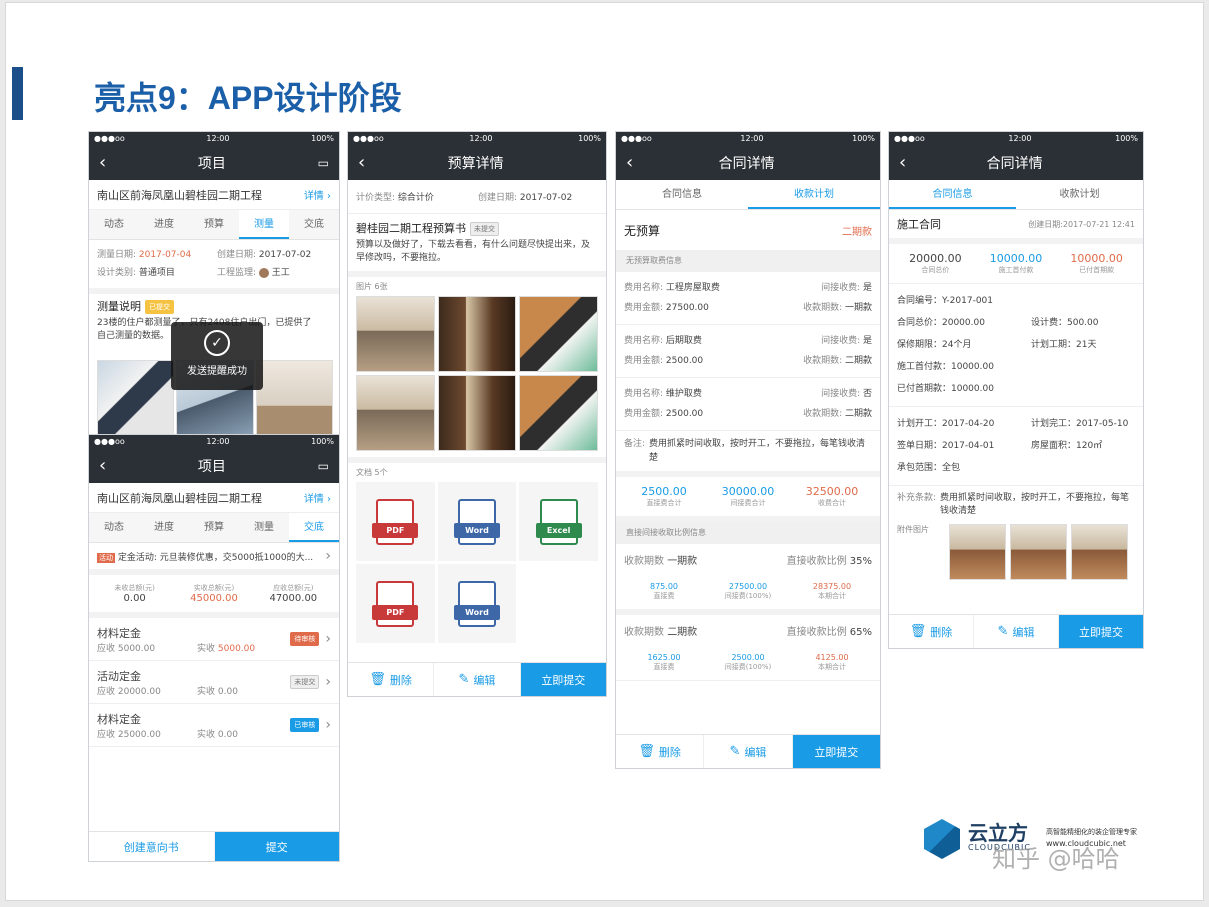 The height and width of the screenshot is (907, 1209). I want to click on toast: ✓ 发送提醒成功, so click(217, 356).